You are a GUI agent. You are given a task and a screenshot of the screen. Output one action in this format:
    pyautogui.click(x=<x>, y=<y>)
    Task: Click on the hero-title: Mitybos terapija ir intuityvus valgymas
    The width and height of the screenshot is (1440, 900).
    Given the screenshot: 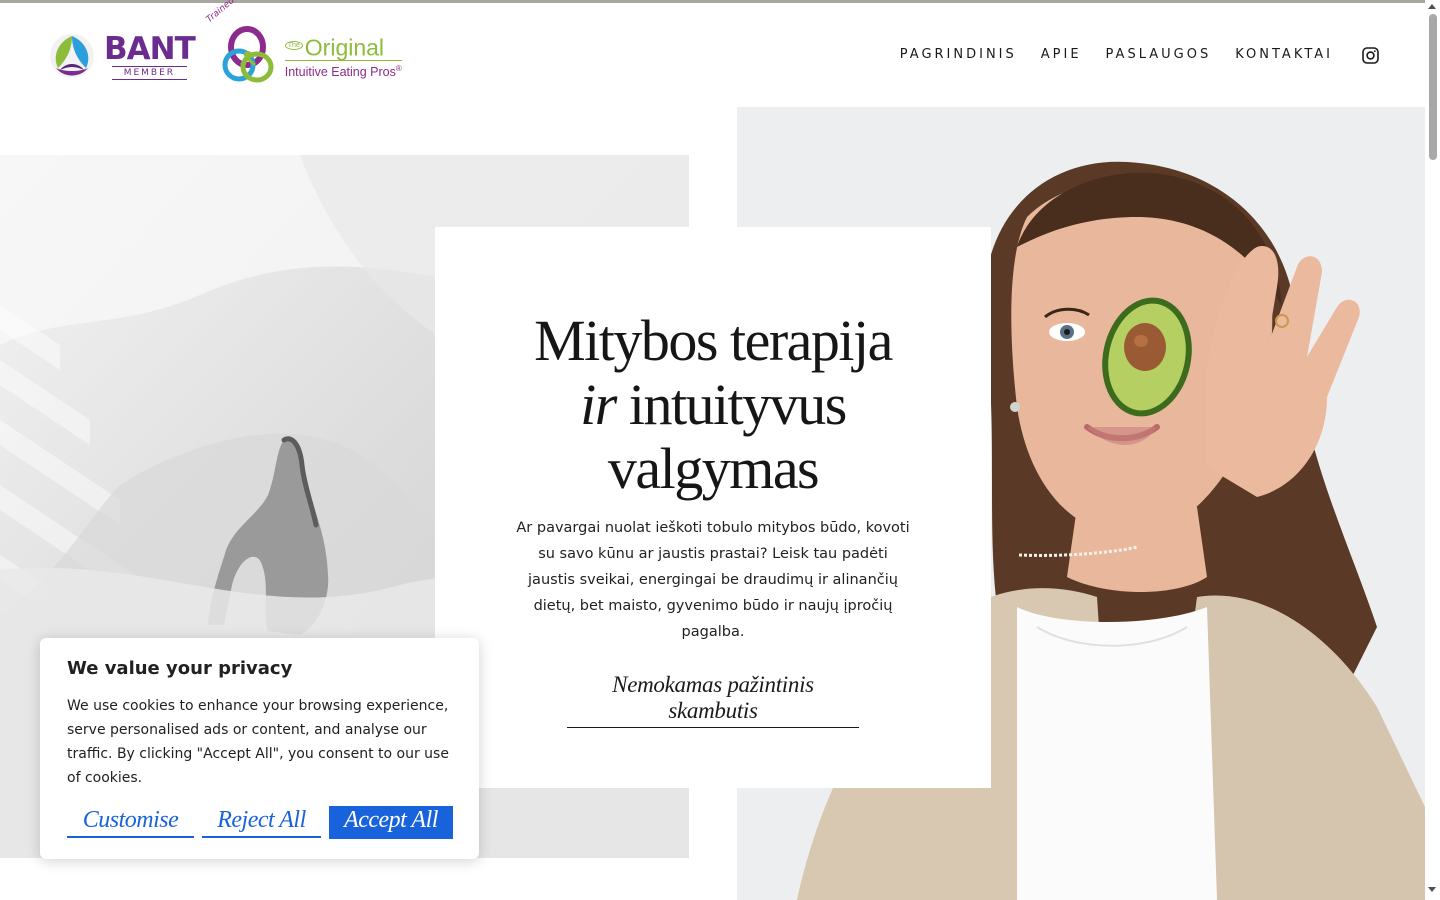 What is the action you would take?
    pyautogui.click(x=713, y=405)
    